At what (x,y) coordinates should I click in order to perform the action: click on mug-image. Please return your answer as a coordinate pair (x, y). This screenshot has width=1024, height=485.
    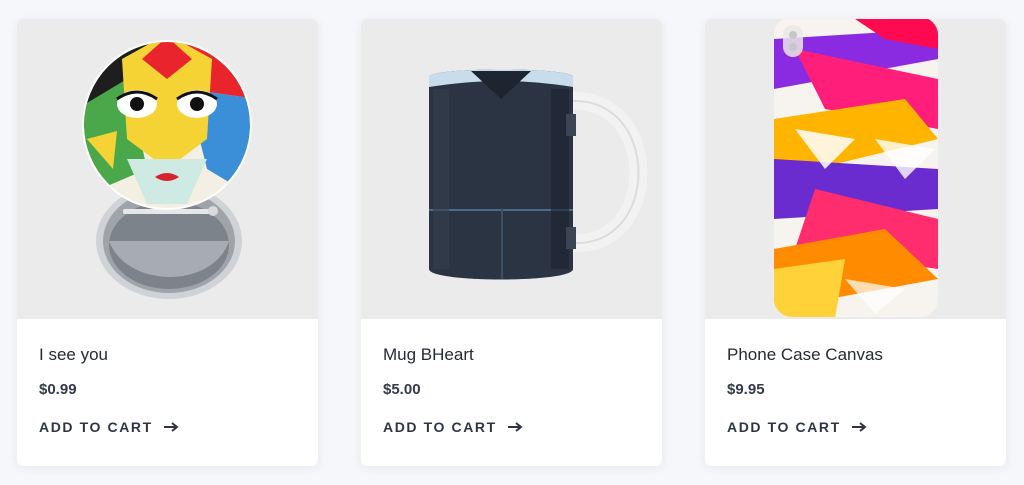
    Looking at the image, I should click on (538, 174).